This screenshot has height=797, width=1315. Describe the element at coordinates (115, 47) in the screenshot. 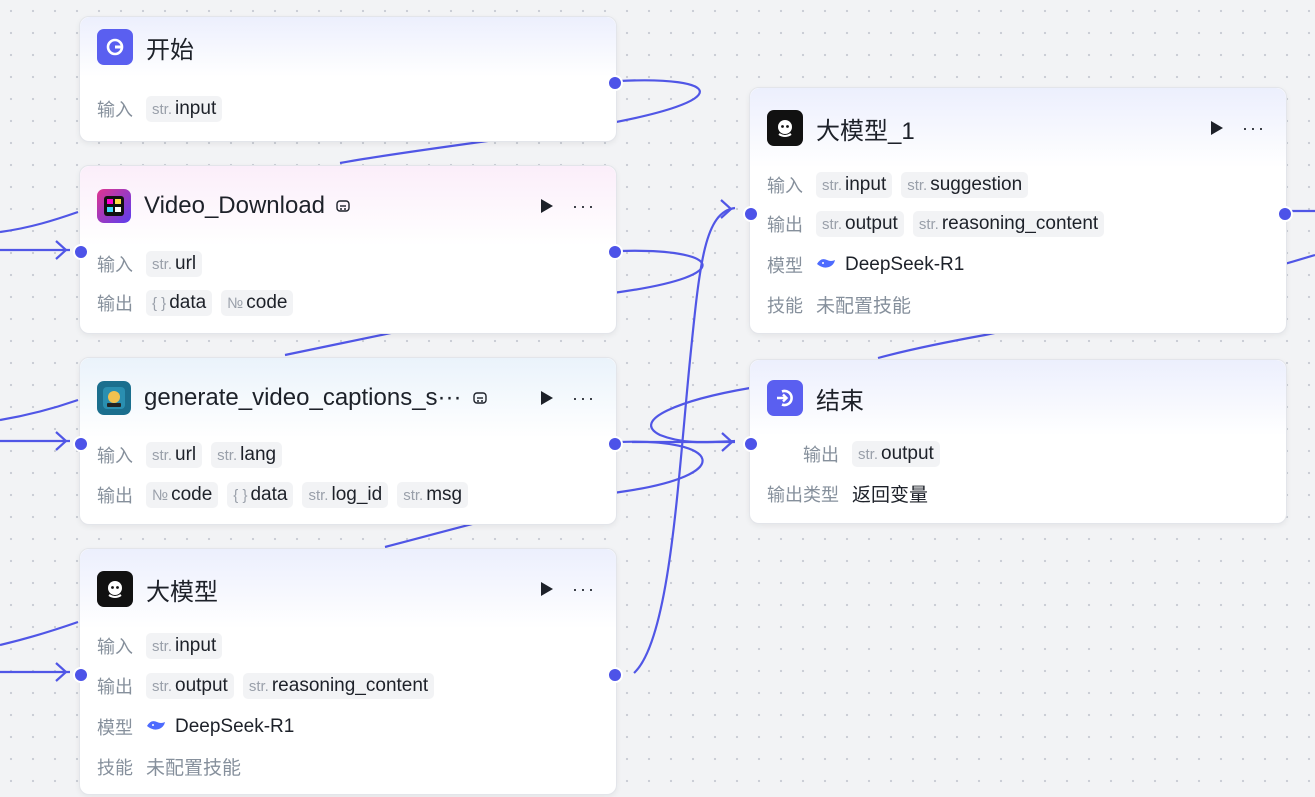

I see `start-icon` at that location.